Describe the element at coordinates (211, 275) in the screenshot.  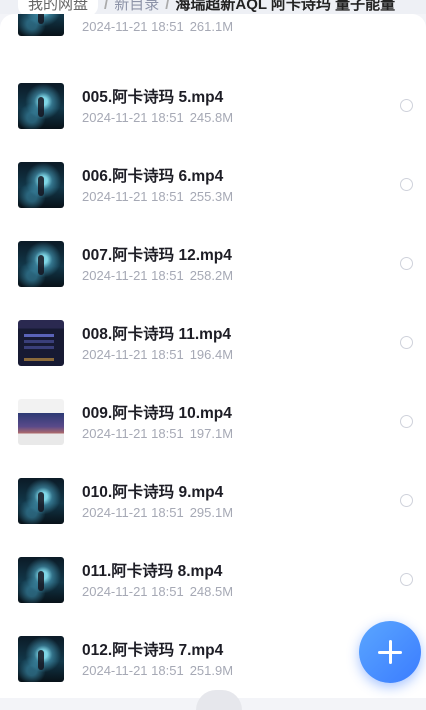
I see `file-size: 258.2M` at that location.